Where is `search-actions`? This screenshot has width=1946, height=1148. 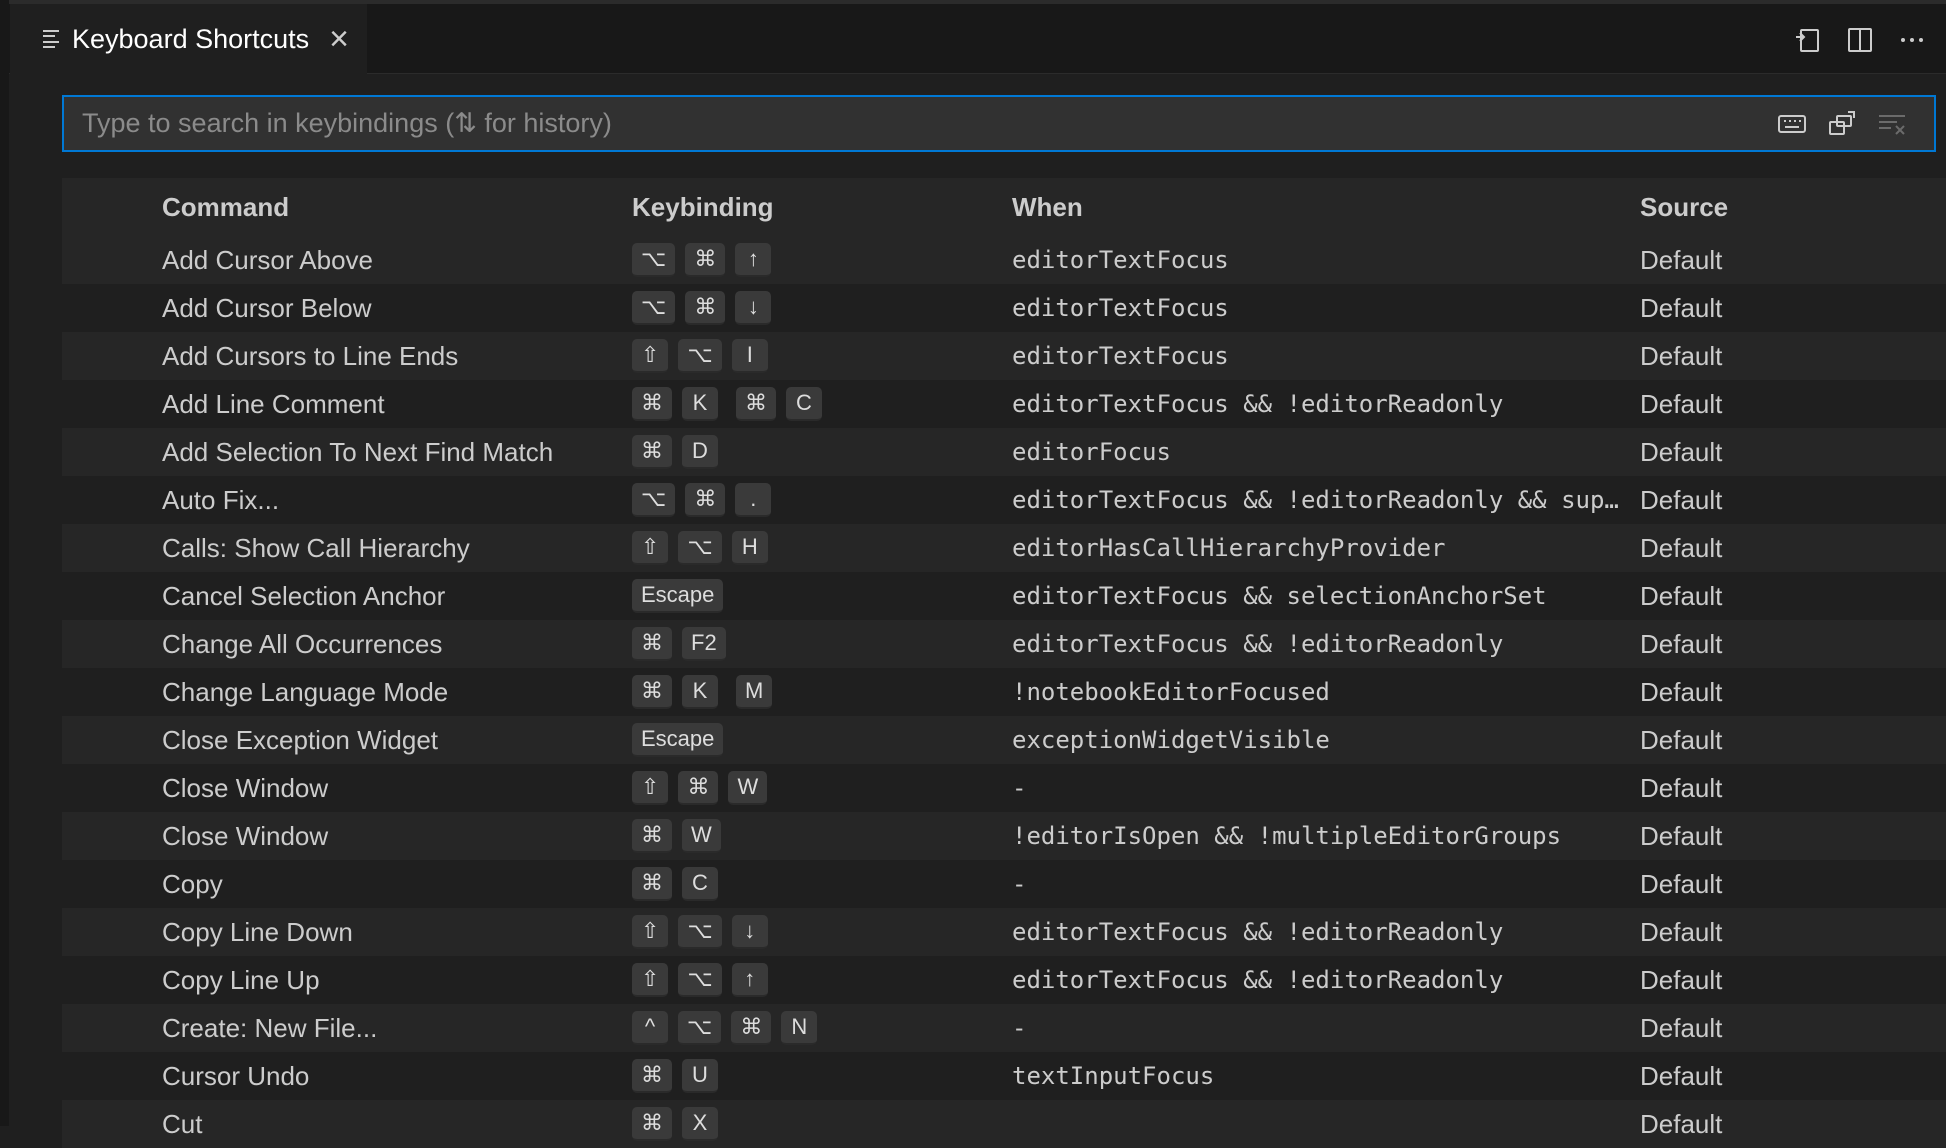
search-actions is located at coordinates (1842, 124).